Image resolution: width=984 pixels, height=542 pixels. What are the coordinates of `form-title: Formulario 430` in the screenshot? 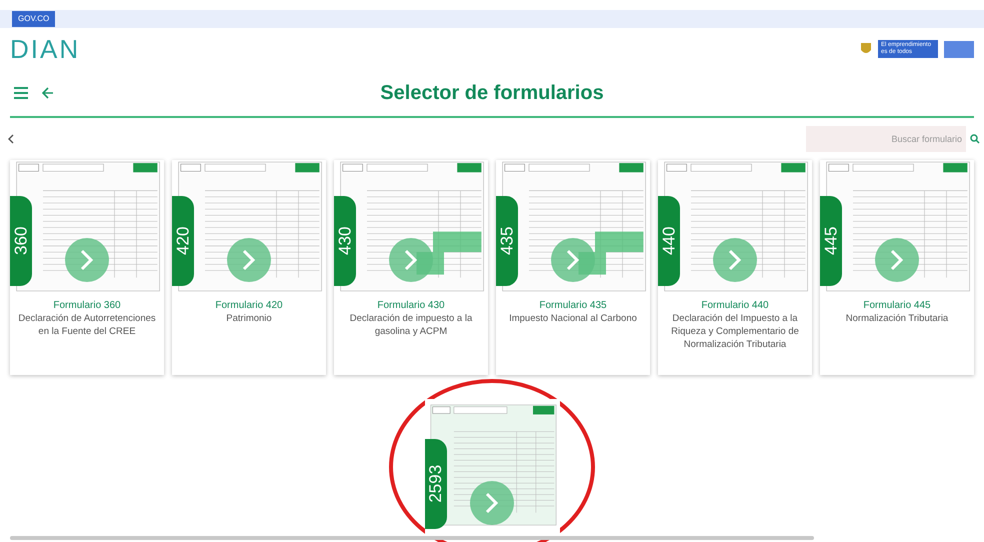 It's located at (411, 305).